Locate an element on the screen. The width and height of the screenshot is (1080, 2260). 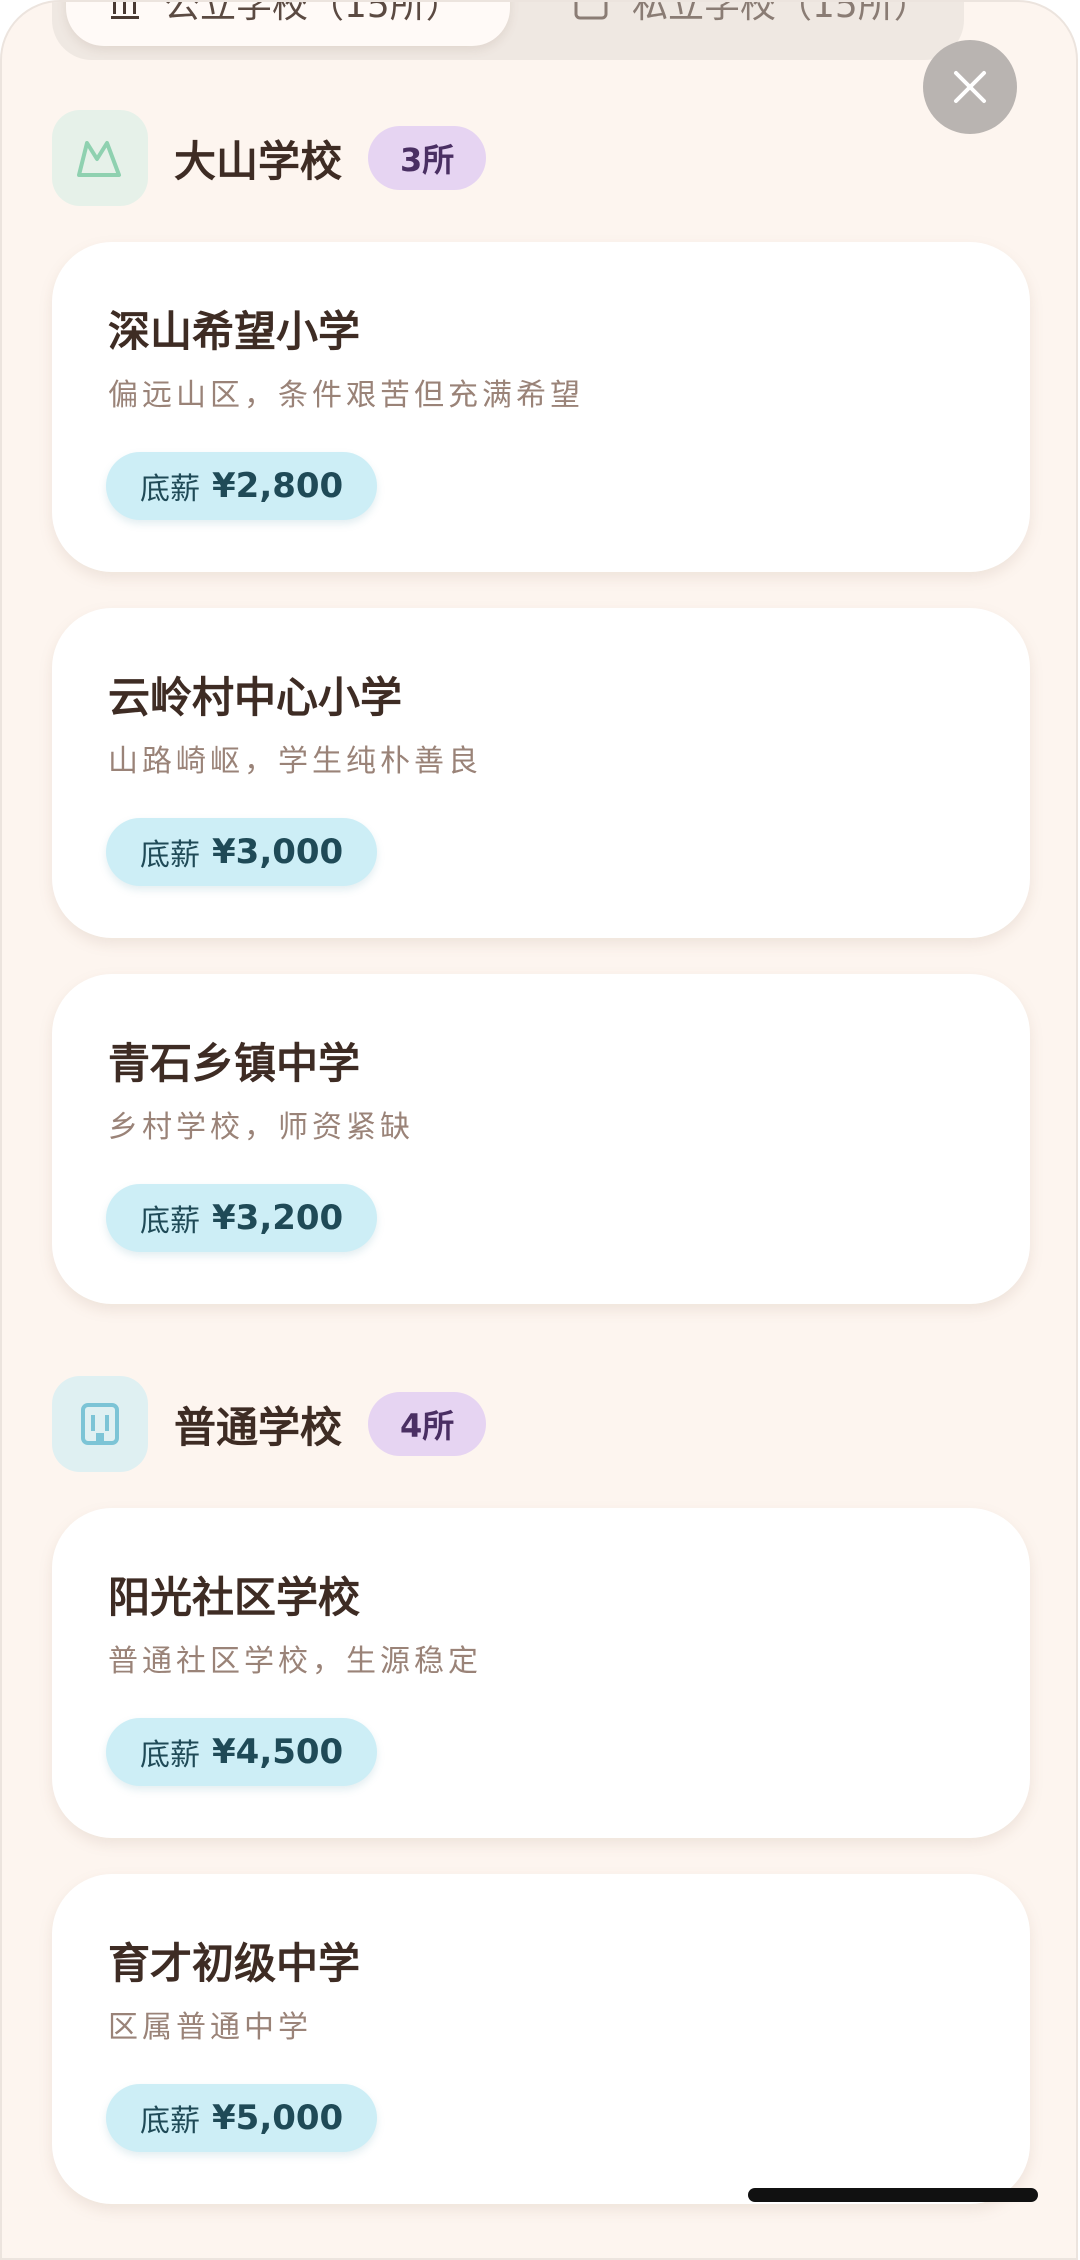
tab-public-schools: 公立学校（15所） is located at coordinates (288, 23).